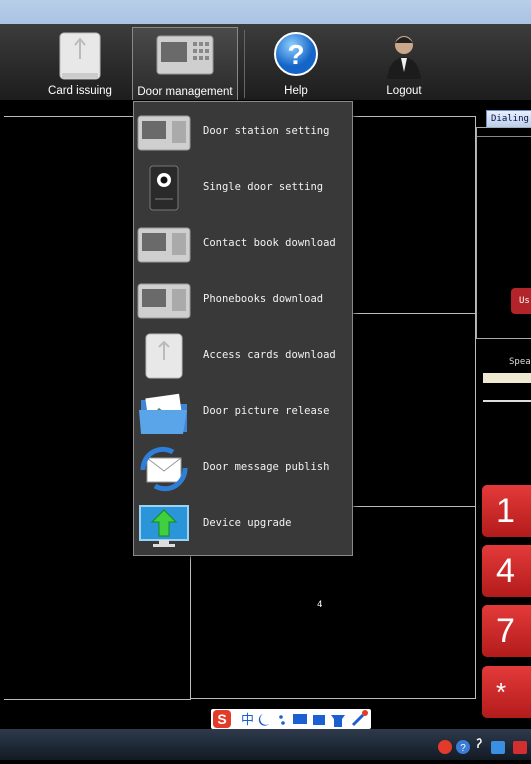 Image resolution: width=531 pixels, height=764 pixels. Describe the element at coordinates (506, 511) in the screenshot. I see `keypad-key-1: 1` at that location.